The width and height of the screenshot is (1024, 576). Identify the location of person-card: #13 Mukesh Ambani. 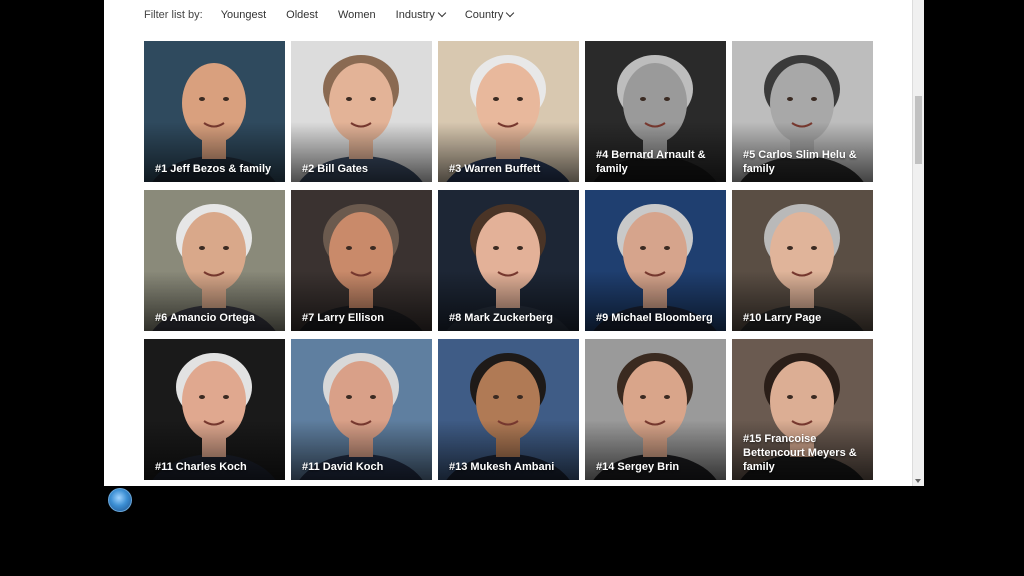
(508, 409).